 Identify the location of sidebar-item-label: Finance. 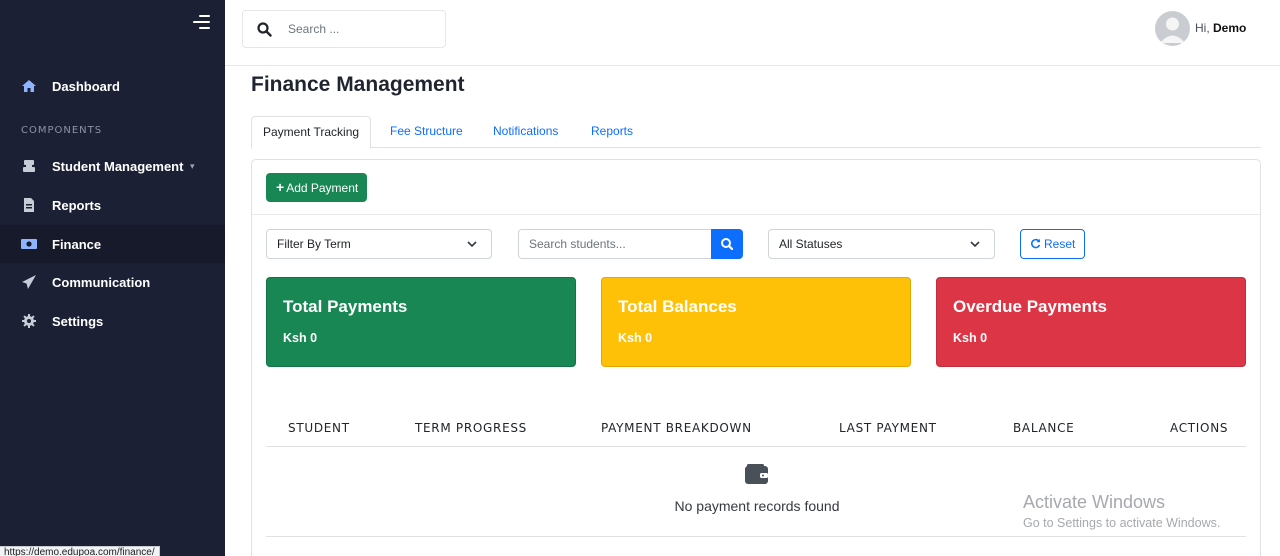
(77, 244).